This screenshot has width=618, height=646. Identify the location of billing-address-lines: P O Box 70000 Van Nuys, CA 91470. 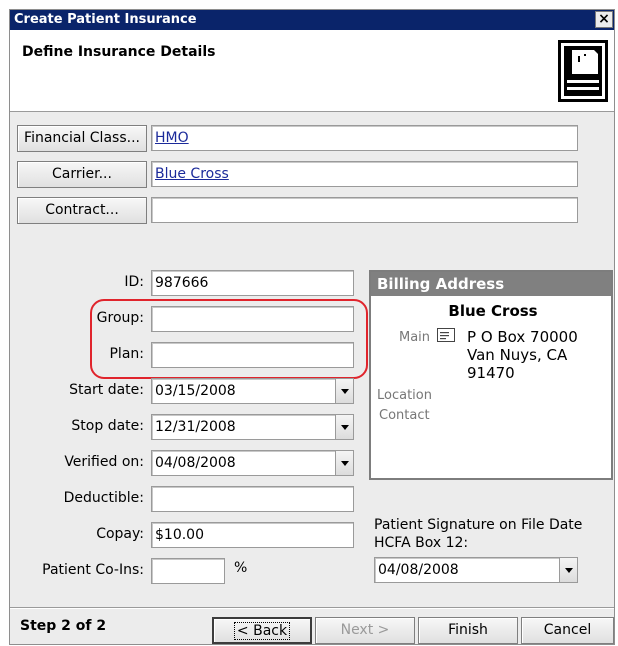
(522, 355).